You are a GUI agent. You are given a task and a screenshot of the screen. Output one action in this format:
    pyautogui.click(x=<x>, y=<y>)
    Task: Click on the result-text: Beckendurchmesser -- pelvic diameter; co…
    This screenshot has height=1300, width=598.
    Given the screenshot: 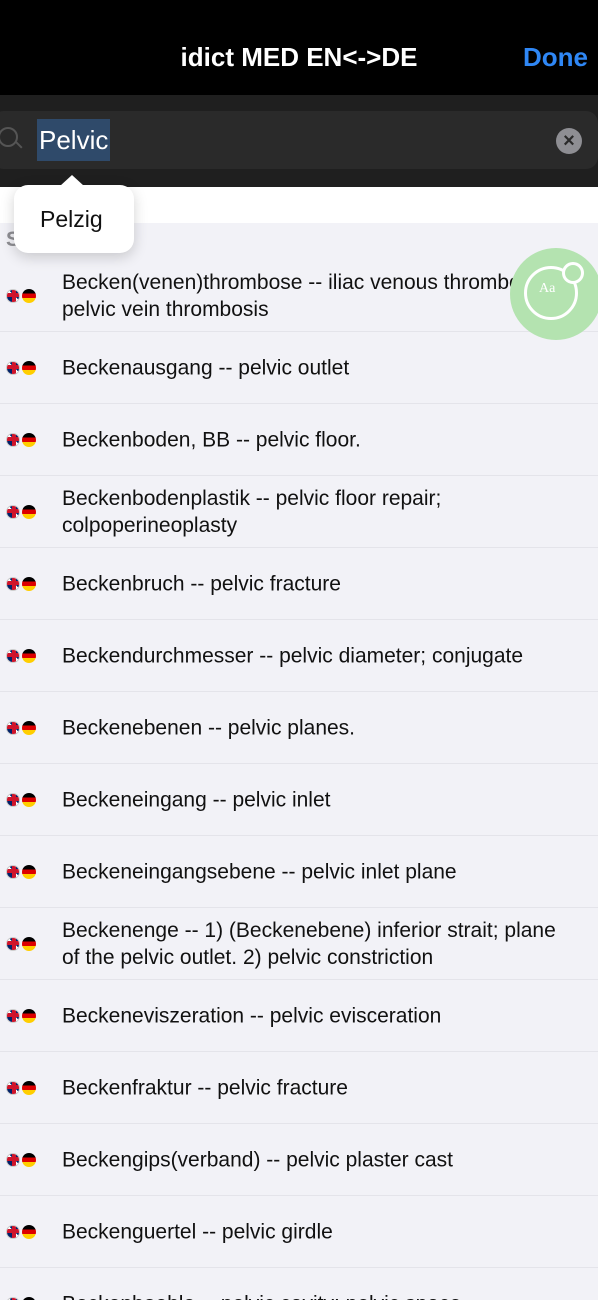 What is the action you would take?
    pyautogui.click(x=293, y=655)
    